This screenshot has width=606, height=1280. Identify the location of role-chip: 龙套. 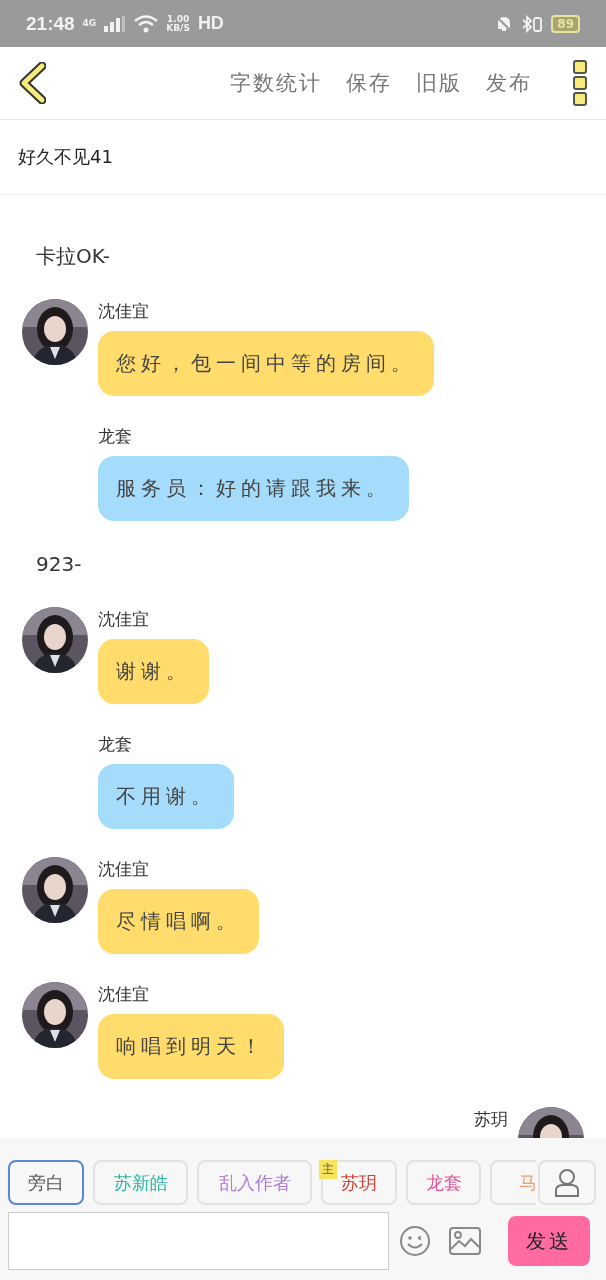
(443, 1182).